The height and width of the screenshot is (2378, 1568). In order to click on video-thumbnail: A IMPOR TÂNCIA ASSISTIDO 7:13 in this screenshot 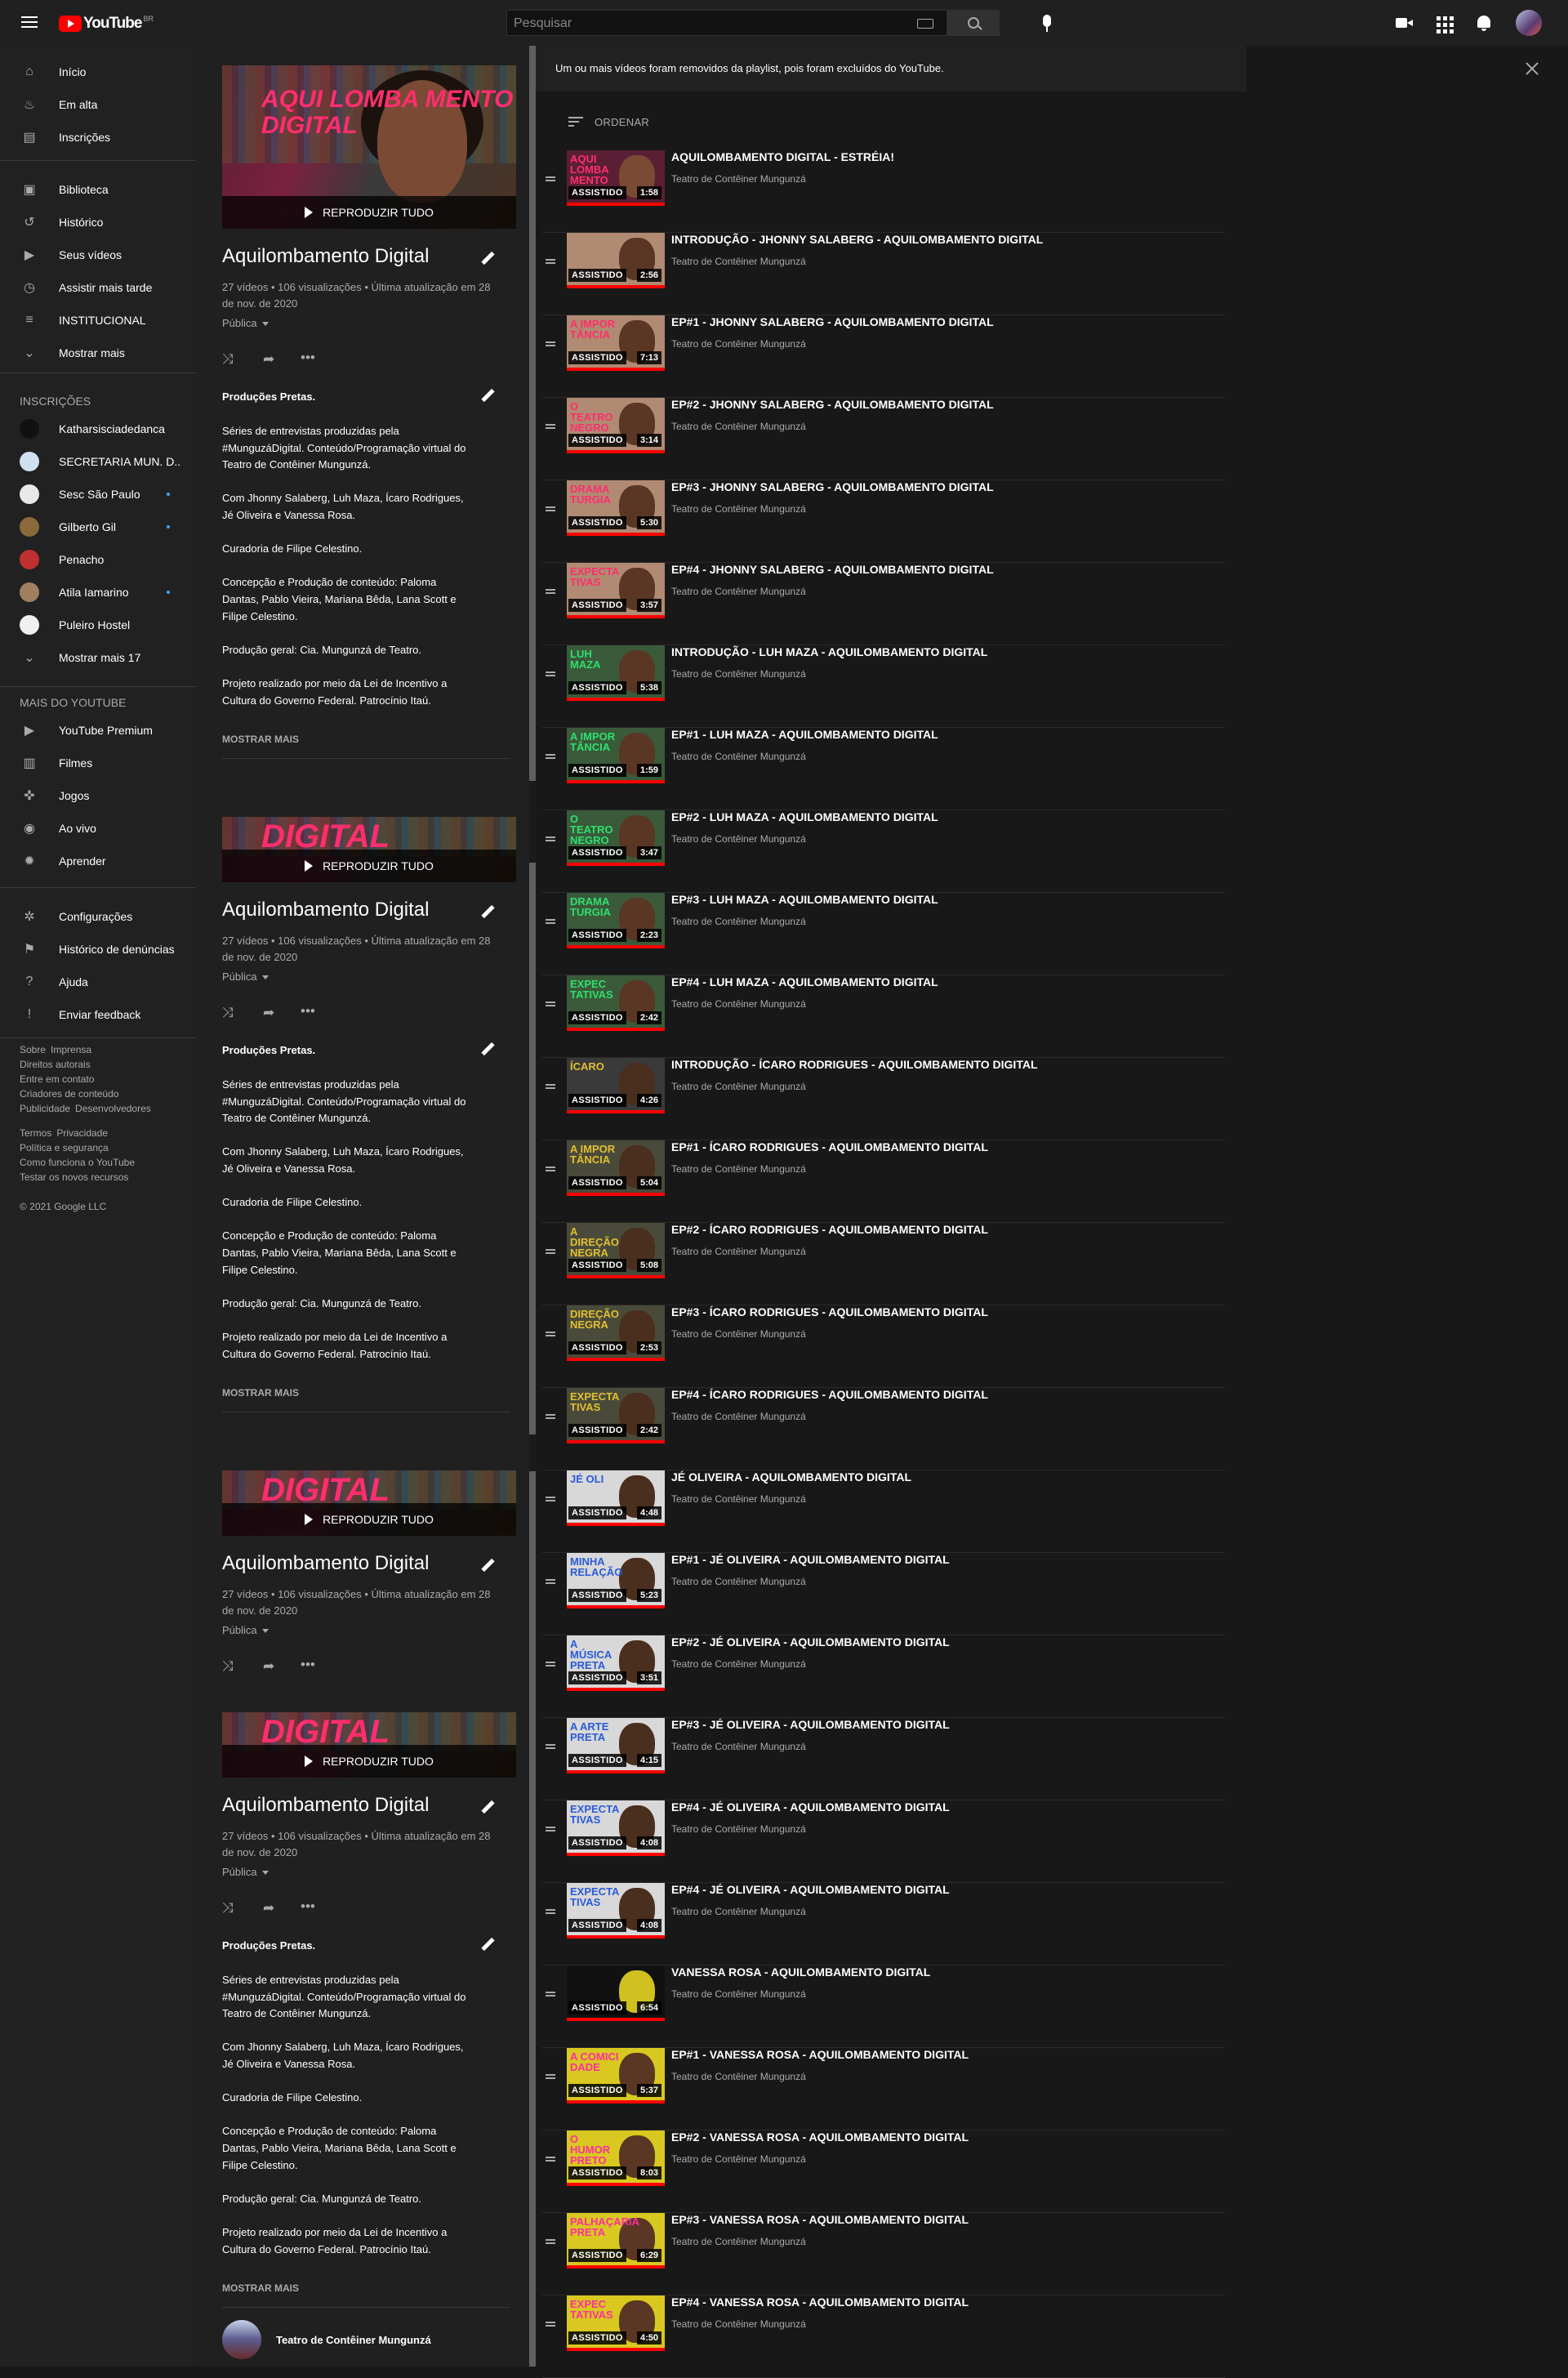, I will do `click(616, 343)`.